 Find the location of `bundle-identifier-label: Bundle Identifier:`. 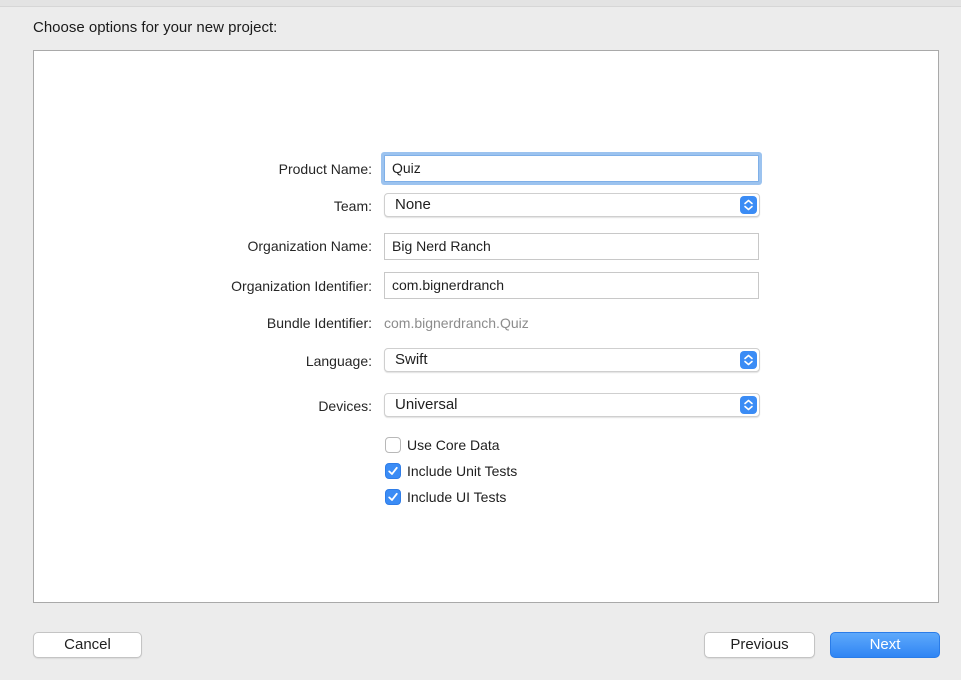

bundle-identifier-label: Bundle Identifier: is located at coordinates (319, 323).